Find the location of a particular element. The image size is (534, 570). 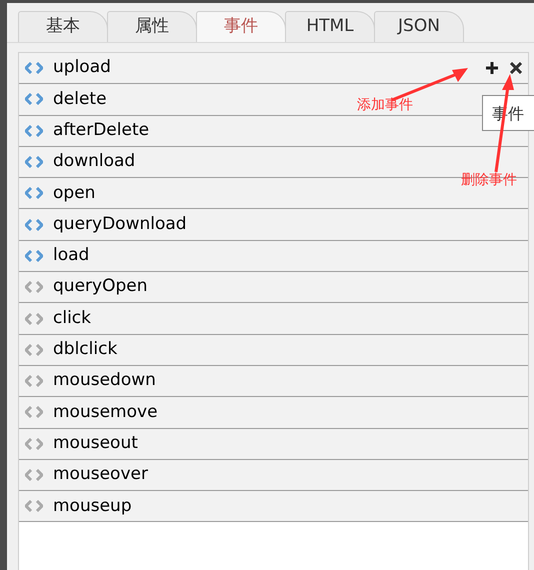

event-row: mouseup is located at coordinates (273, 506).